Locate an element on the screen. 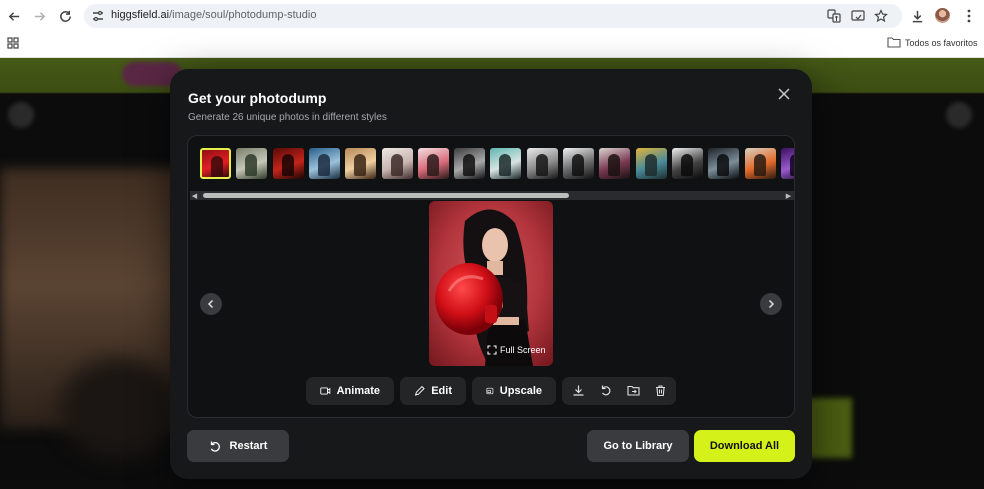 The width and height of the screenshot is (984, 489). upscale-button: Upscale is located at coordinates (514, 391).